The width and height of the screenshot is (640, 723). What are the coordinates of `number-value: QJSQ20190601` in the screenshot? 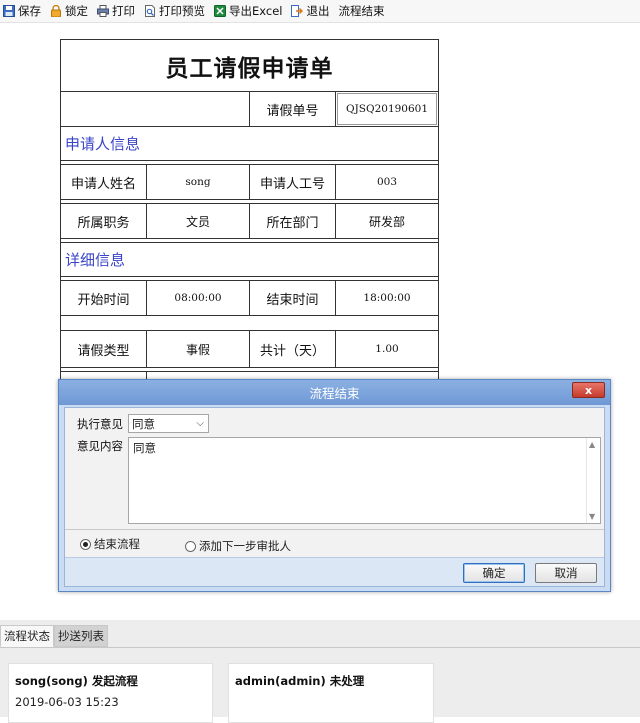 It's located at (387, 109).